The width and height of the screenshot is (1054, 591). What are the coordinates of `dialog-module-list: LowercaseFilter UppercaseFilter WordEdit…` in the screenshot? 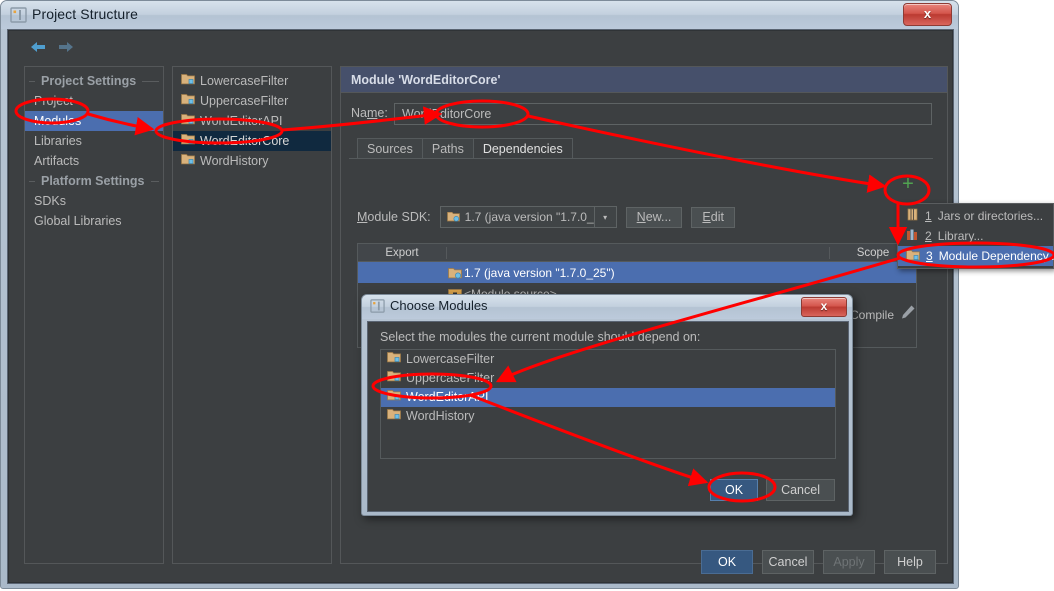 It's located at (608, 404).